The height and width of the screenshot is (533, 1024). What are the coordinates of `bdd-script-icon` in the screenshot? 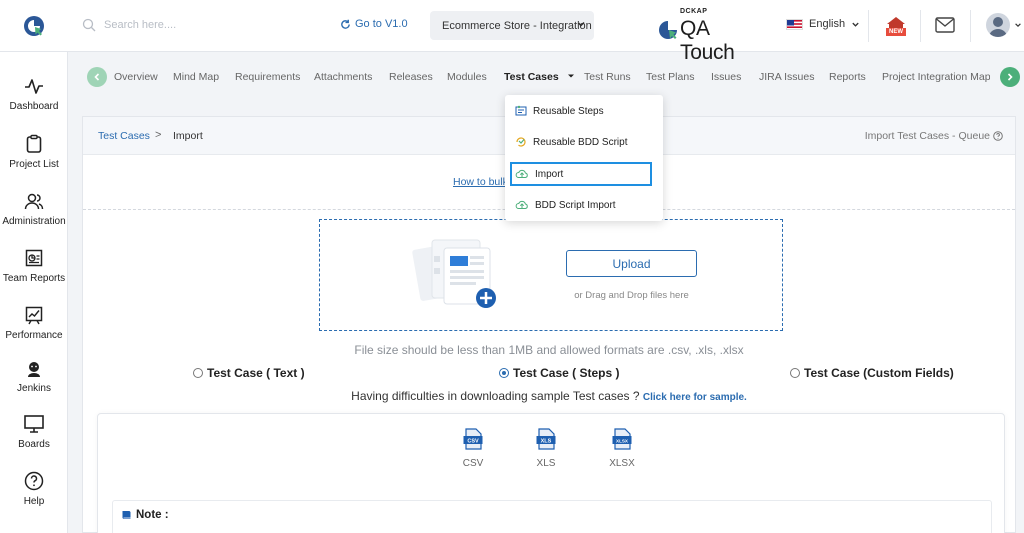 It's located at (521, 142).